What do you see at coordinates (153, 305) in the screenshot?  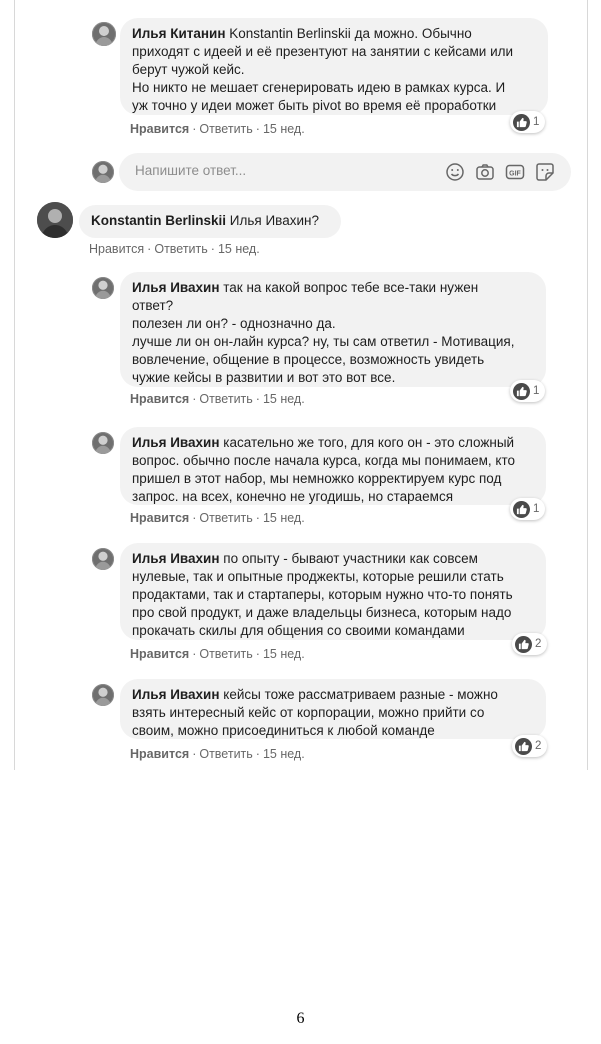 I see `comment-text: ответ?` at bounding box center [153, 305].